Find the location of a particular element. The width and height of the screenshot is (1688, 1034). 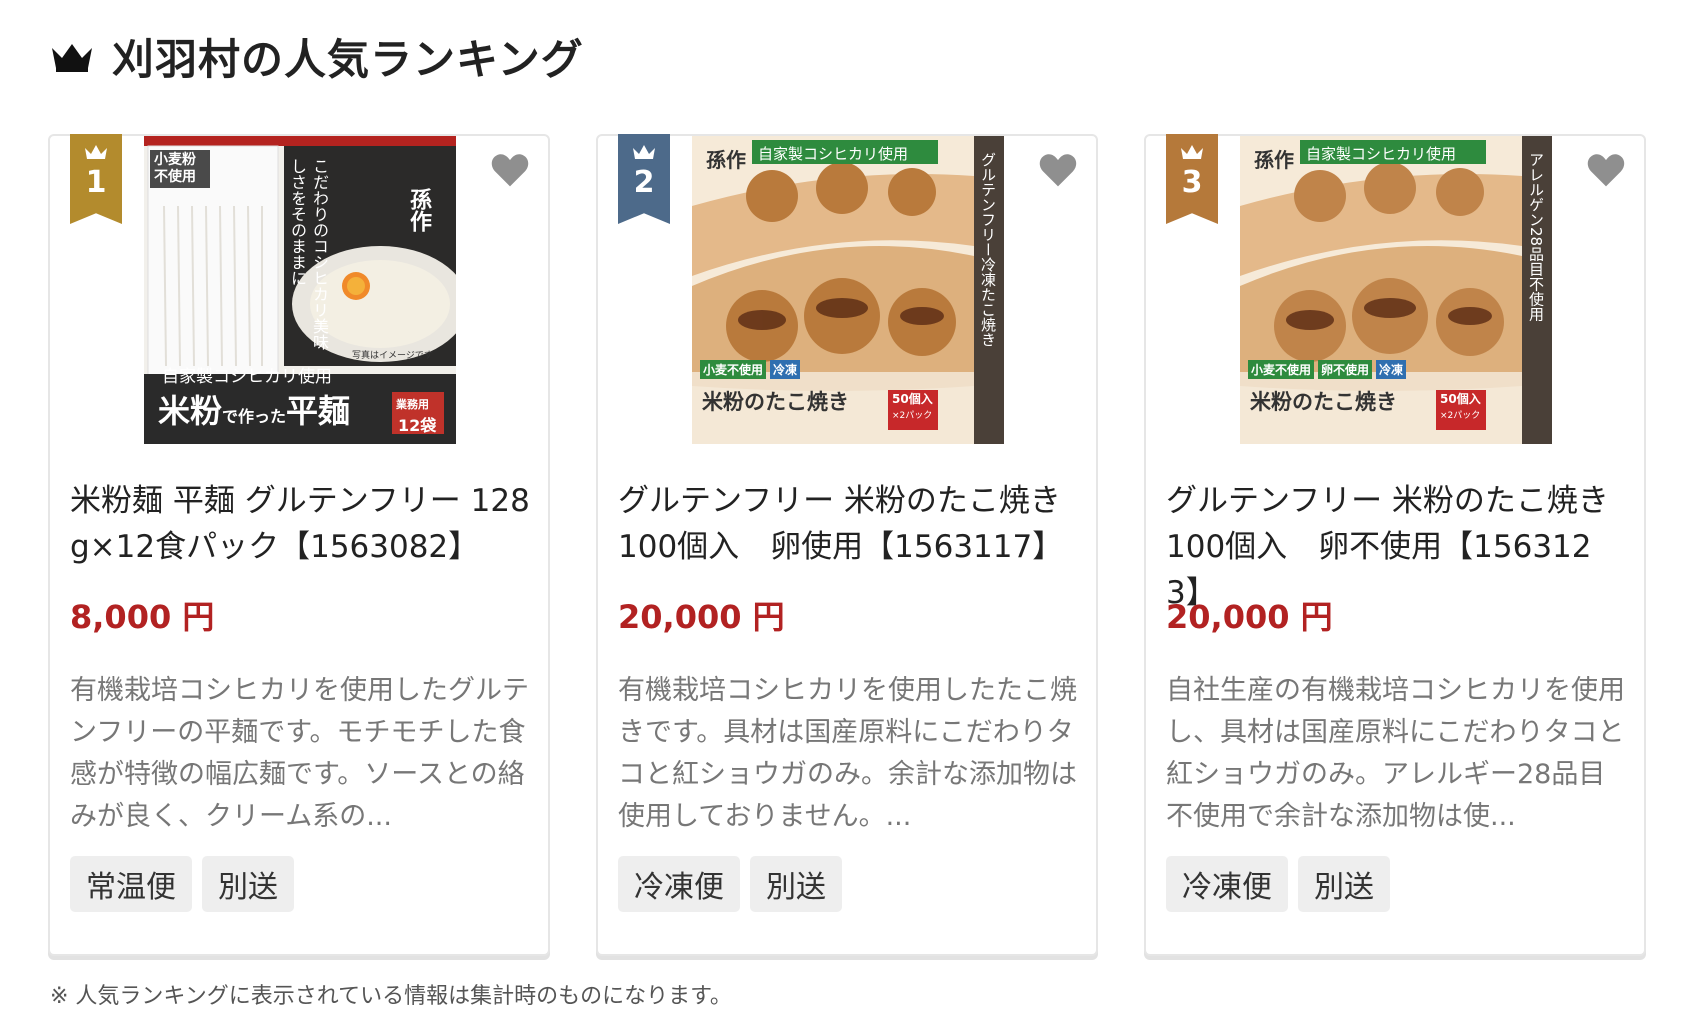

rank-number: 3 is located at coordinates (1192, 182).